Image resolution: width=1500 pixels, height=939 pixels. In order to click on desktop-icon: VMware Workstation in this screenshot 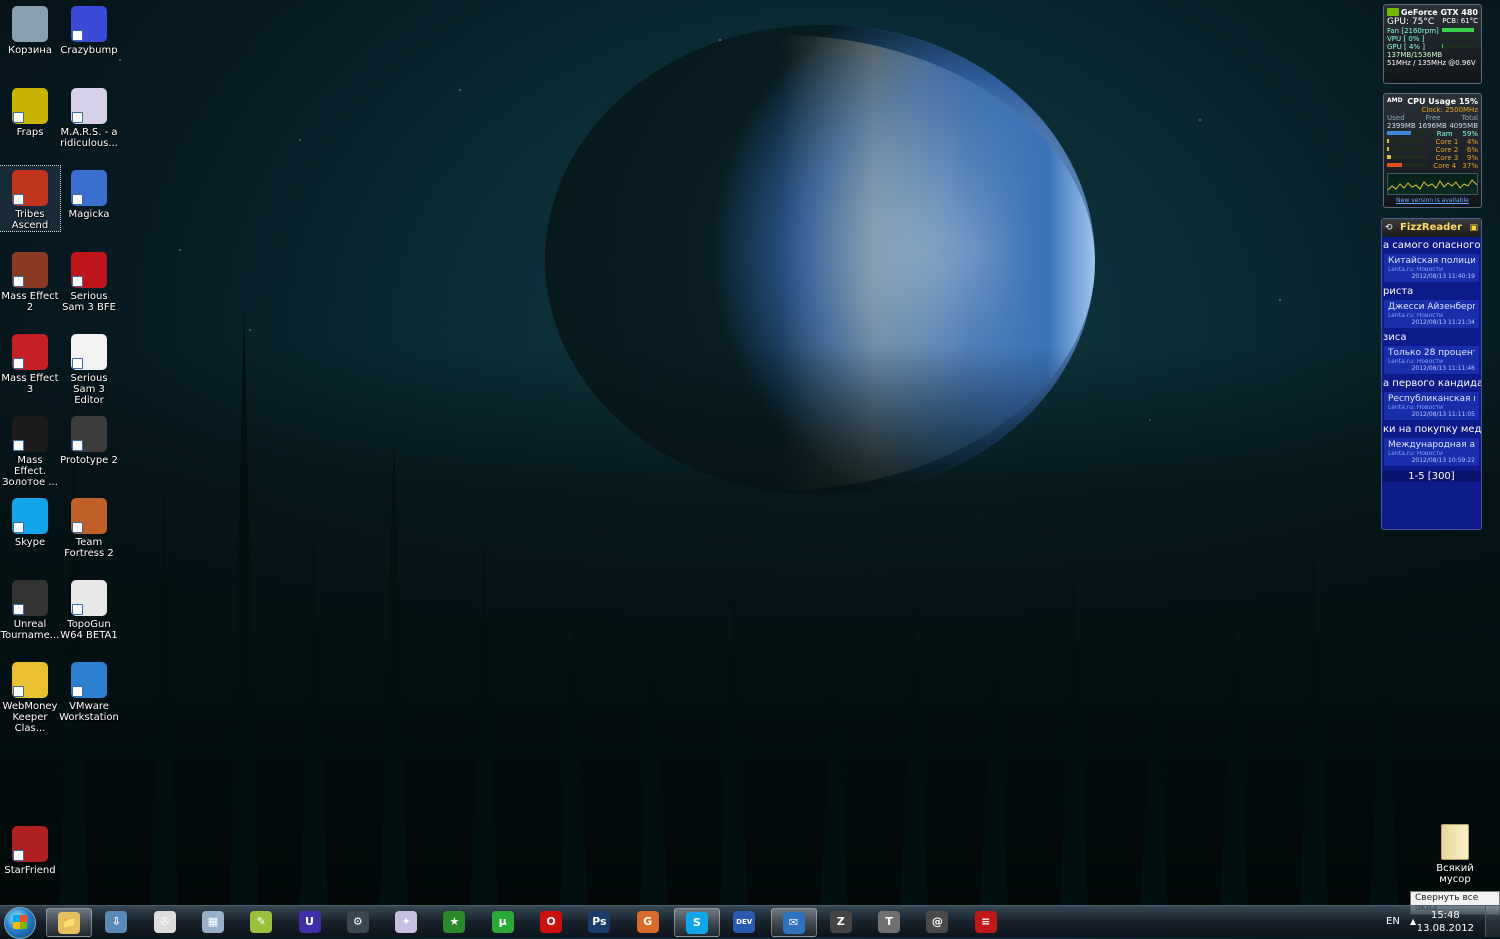, I will do `click(89, 690)`.